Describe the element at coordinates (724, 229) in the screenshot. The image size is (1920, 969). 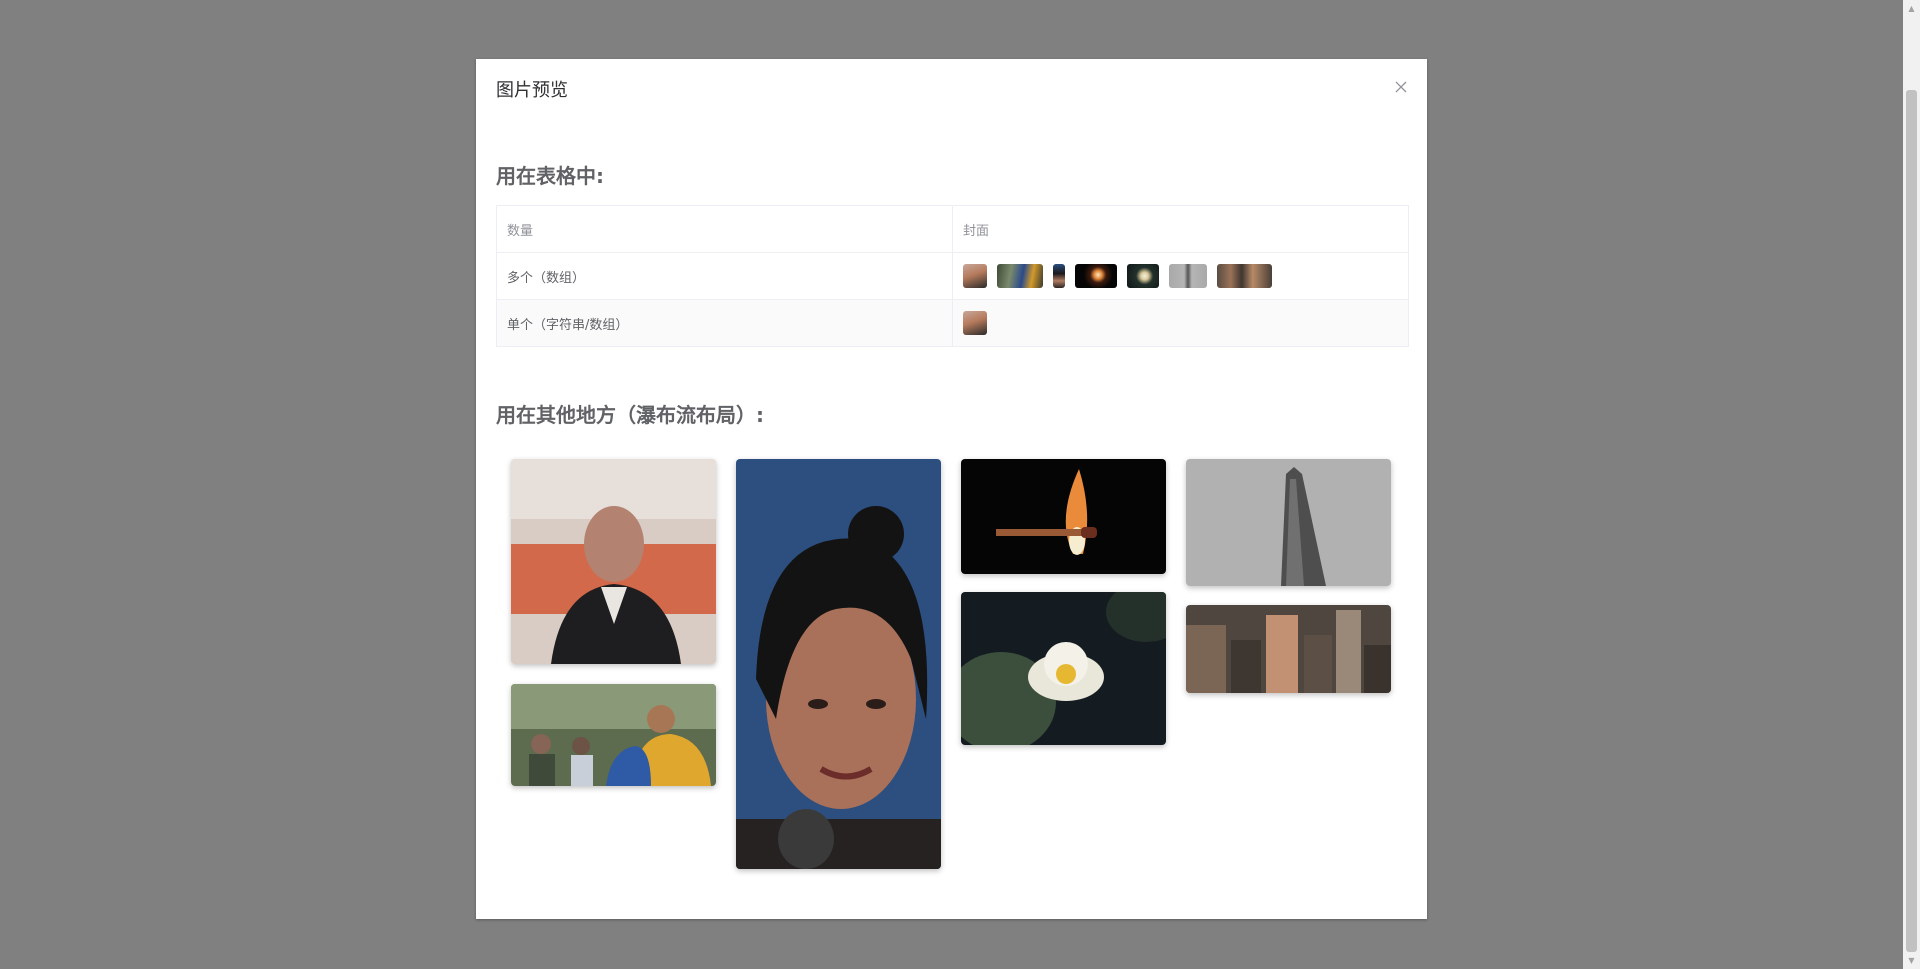
I see `header-count: 数量` at that location.